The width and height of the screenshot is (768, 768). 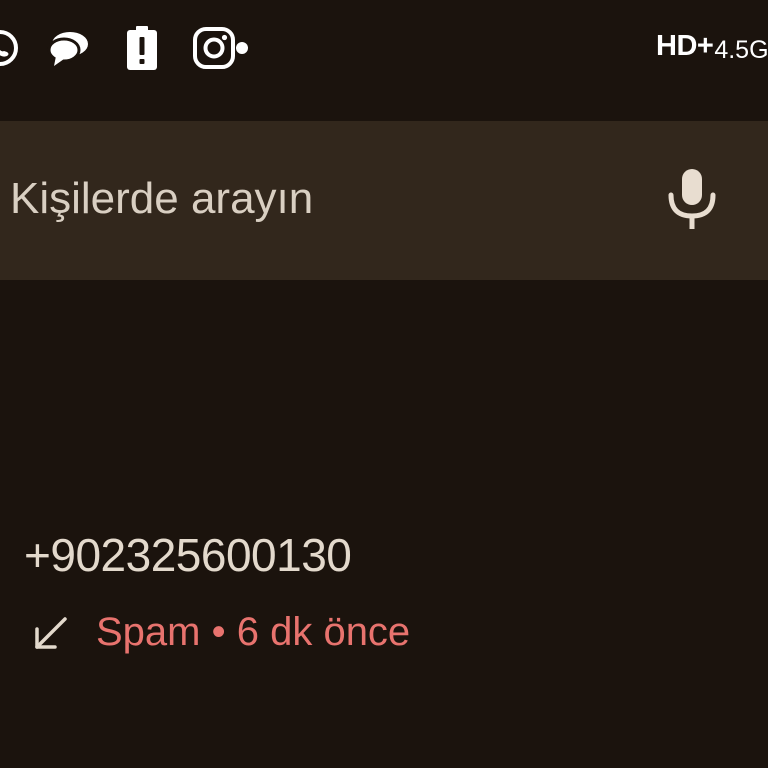 I want to click on incoming-call-arrow-icon, so click(x=51, y=633).